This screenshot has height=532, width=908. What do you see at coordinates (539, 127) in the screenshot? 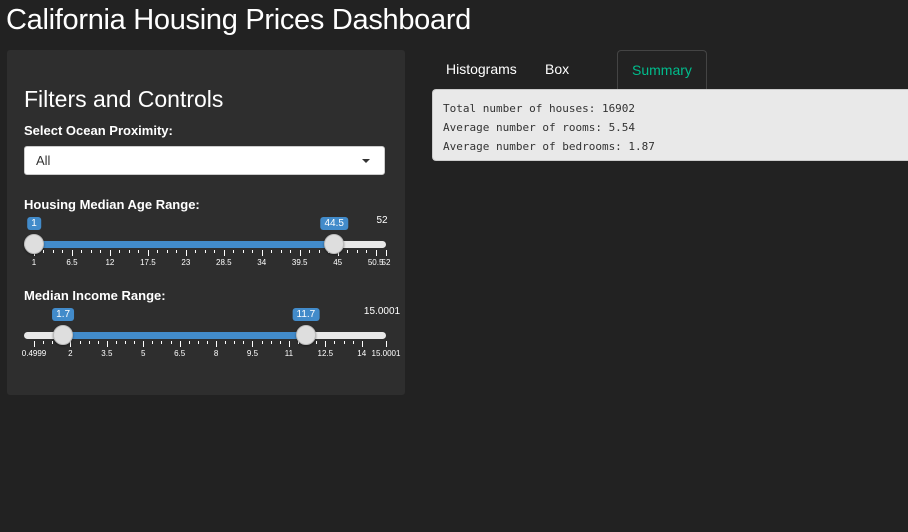
I see `summary-avg-rooms: Average number of rooms: 5.54` at bounding box center [539, 127].